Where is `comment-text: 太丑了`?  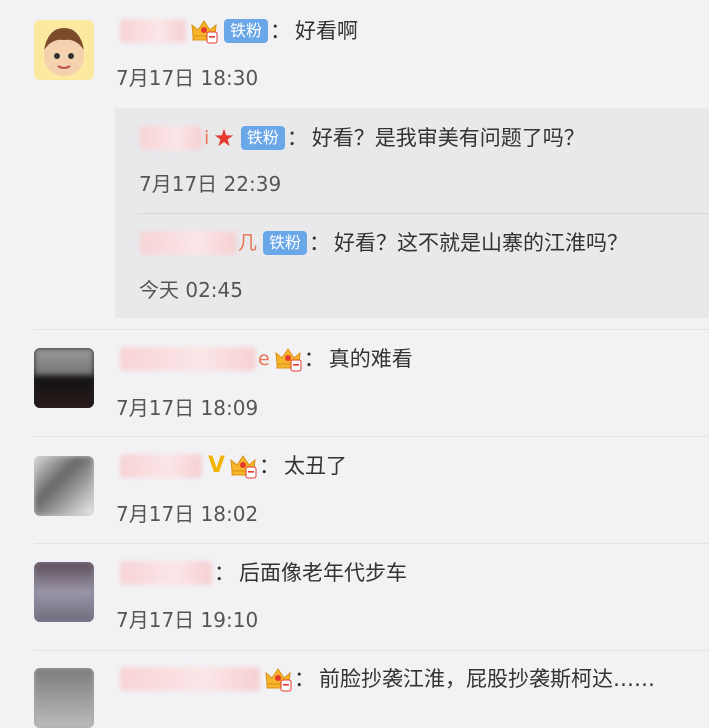
comment-text: 太丑了 is located at coordinates (316, 466).